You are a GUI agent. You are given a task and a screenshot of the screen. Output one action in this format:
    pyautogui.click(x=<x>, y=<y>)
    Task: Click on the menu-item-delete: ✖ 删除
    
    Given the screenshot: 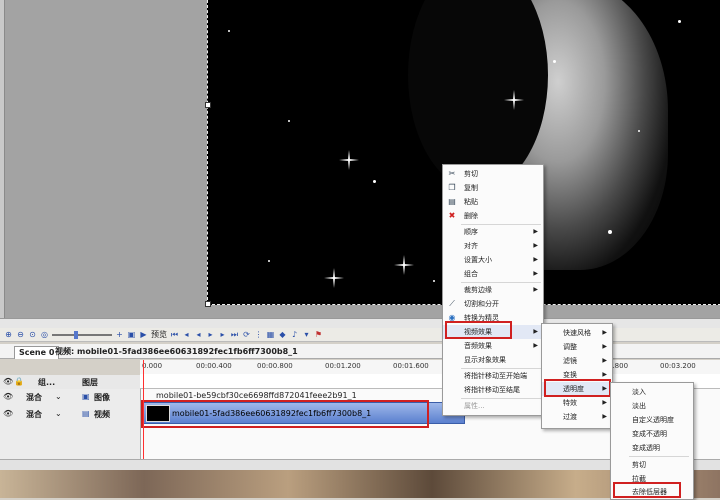 What is the action you would take?
    pyautogui.click(x=493, y=216)
    